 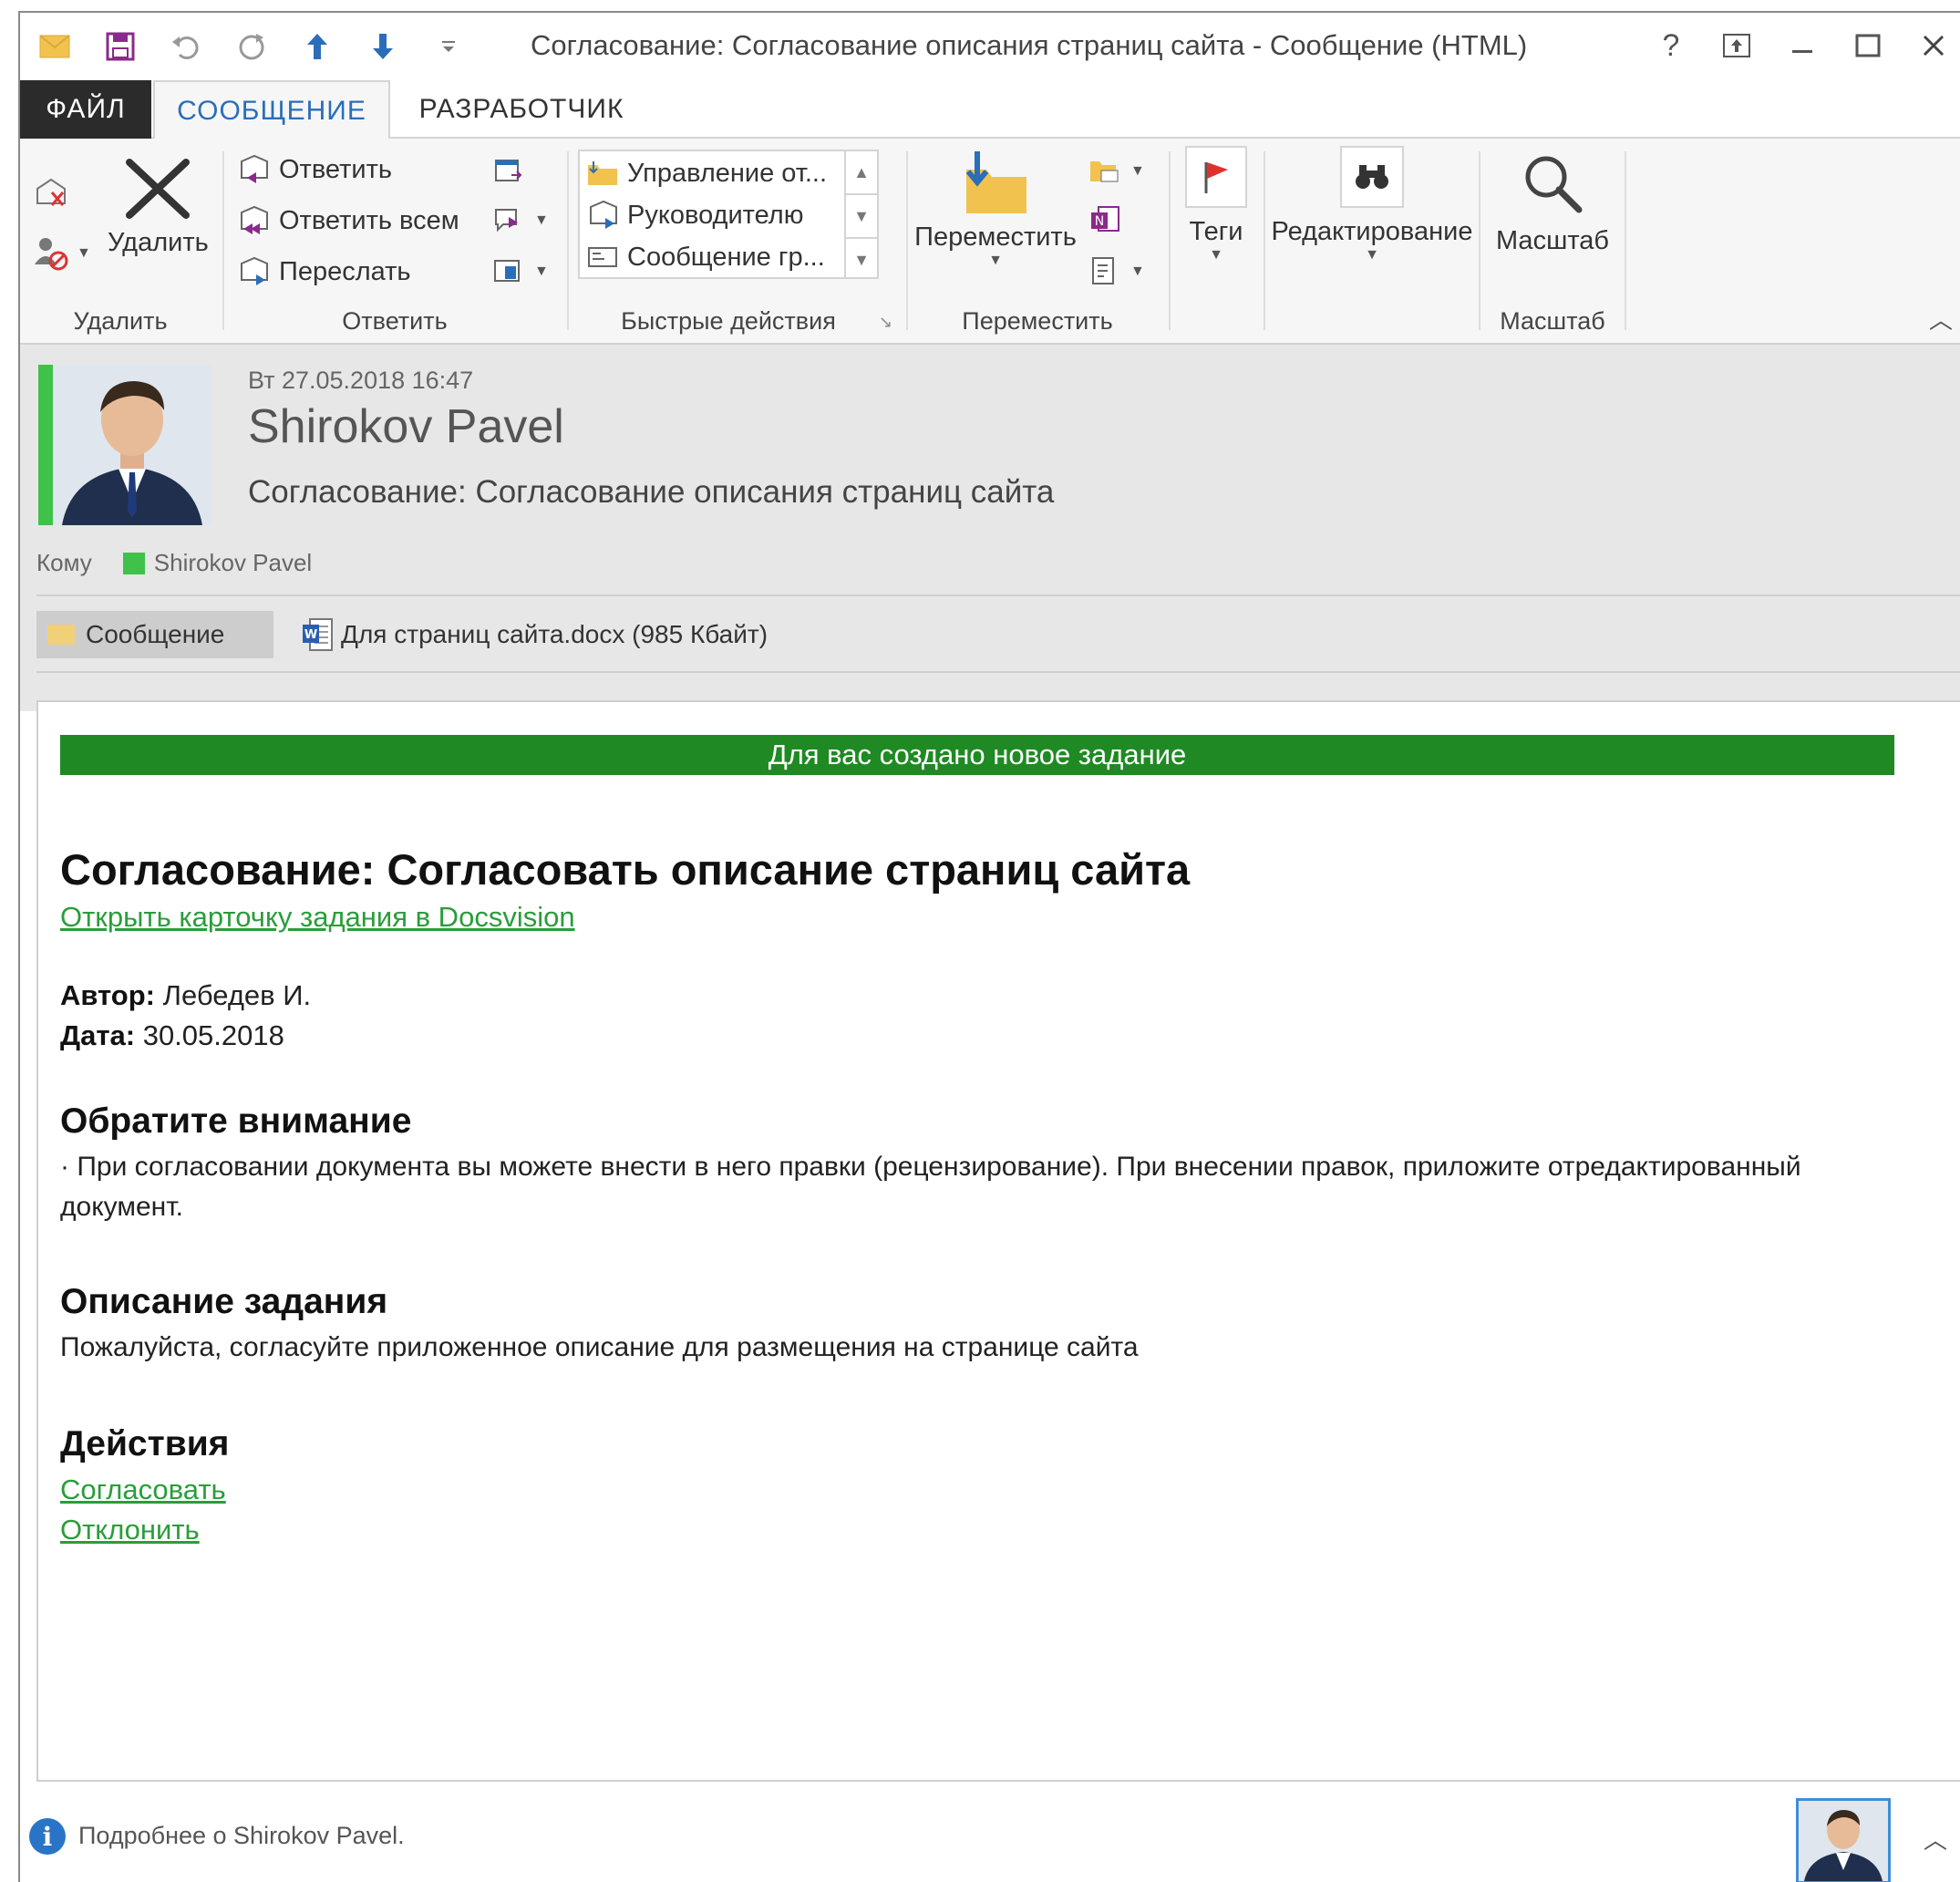 I want to click on rules-button: ▼, so click(x=1116, y=171).